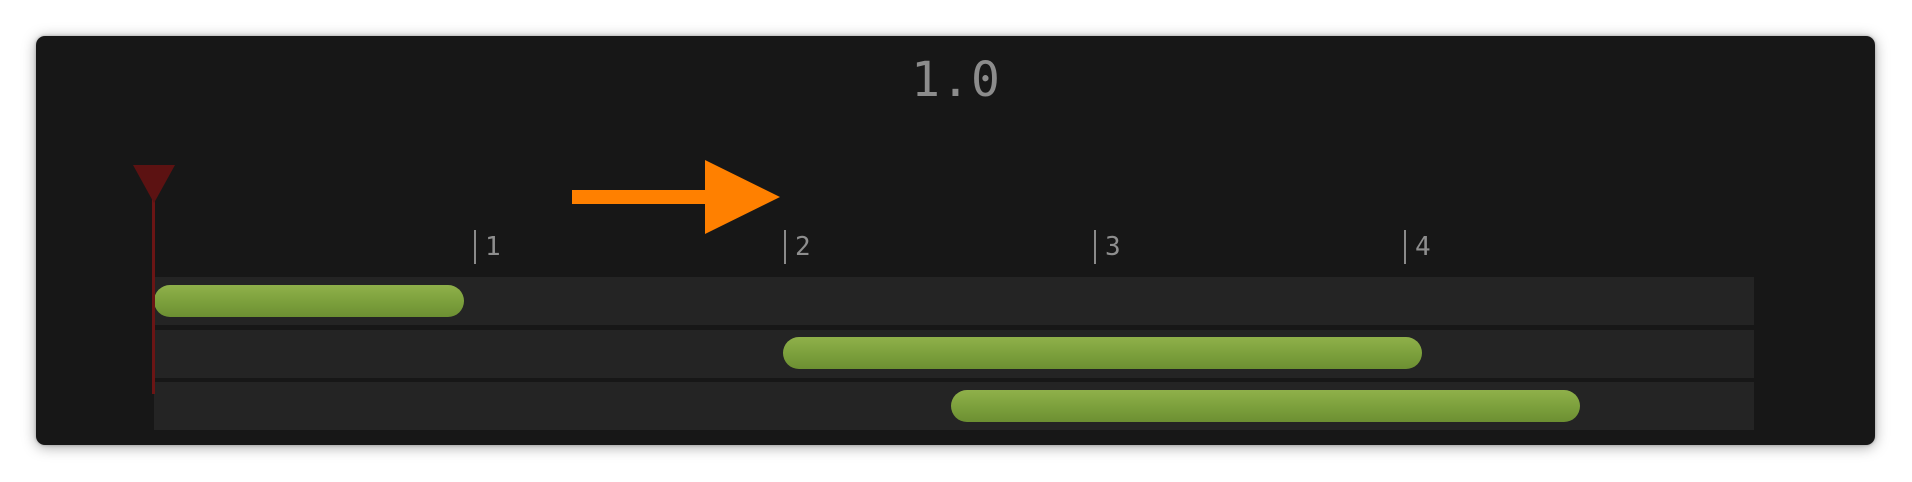 The image size is (1912, 482). I want to click on playhead-marker-icon, so click(154, 184).